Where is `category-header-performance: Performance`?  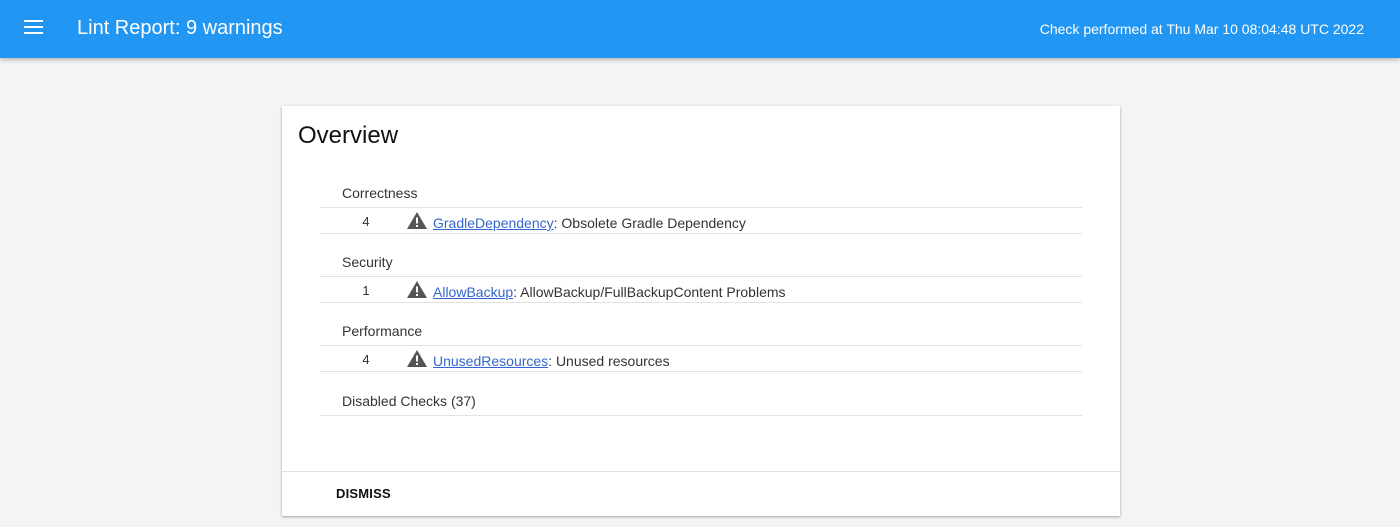 category-header-performance: Performance is located at coordinates (701, 333).